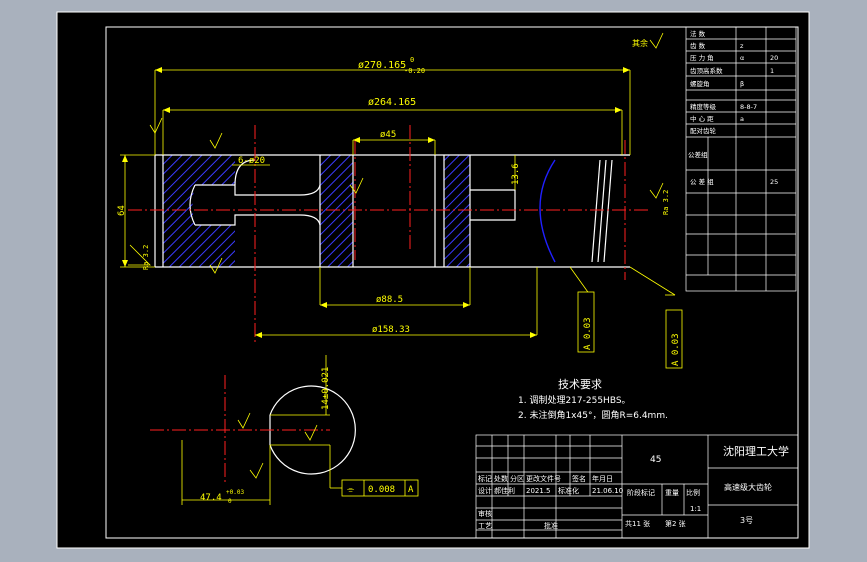  Describe the element at coordinates (607, 491) in the screenshot. I see `svg-text: 21.06.10` at that location.